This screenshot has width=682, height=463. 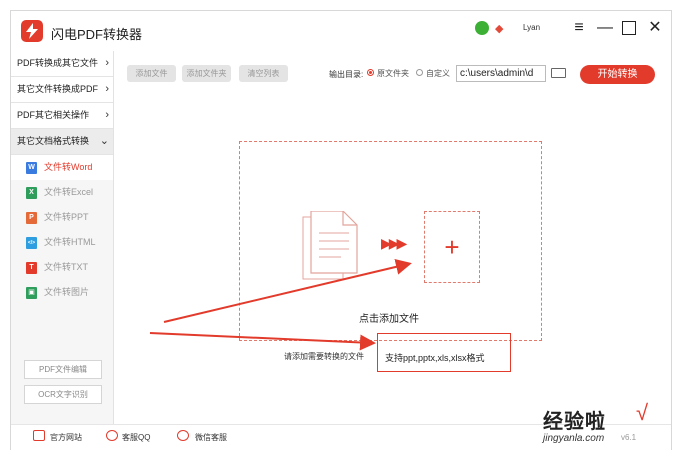 What do you see at coordinates (574, 422) in the screenshot?
I see `watermark-brand: 经验啦` at bounding box center [574, 422].